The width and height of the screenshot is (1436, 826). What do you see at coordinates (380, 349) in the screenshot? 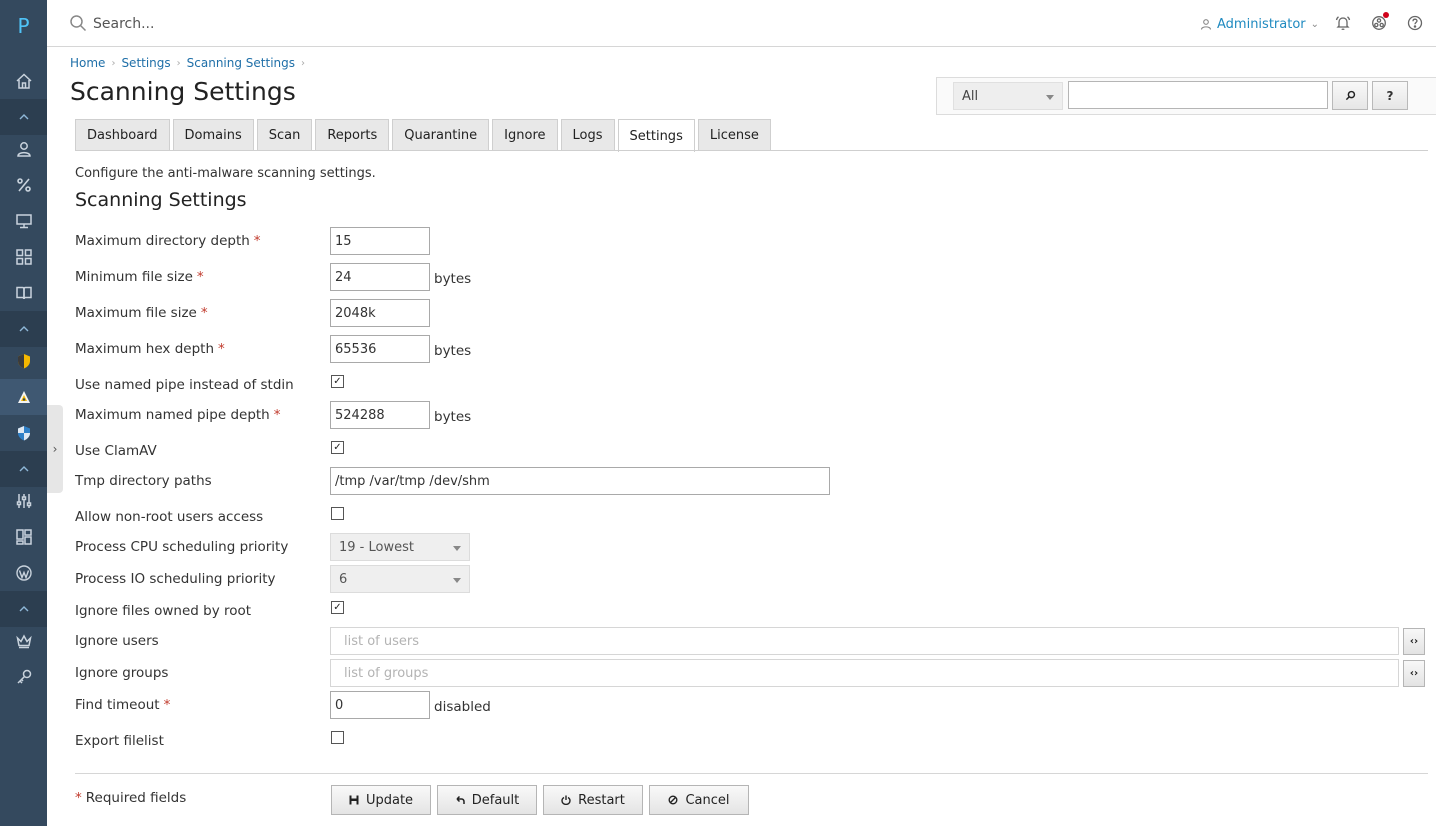
I see `max-hex-depth-input` at bounding box center [380, 349].